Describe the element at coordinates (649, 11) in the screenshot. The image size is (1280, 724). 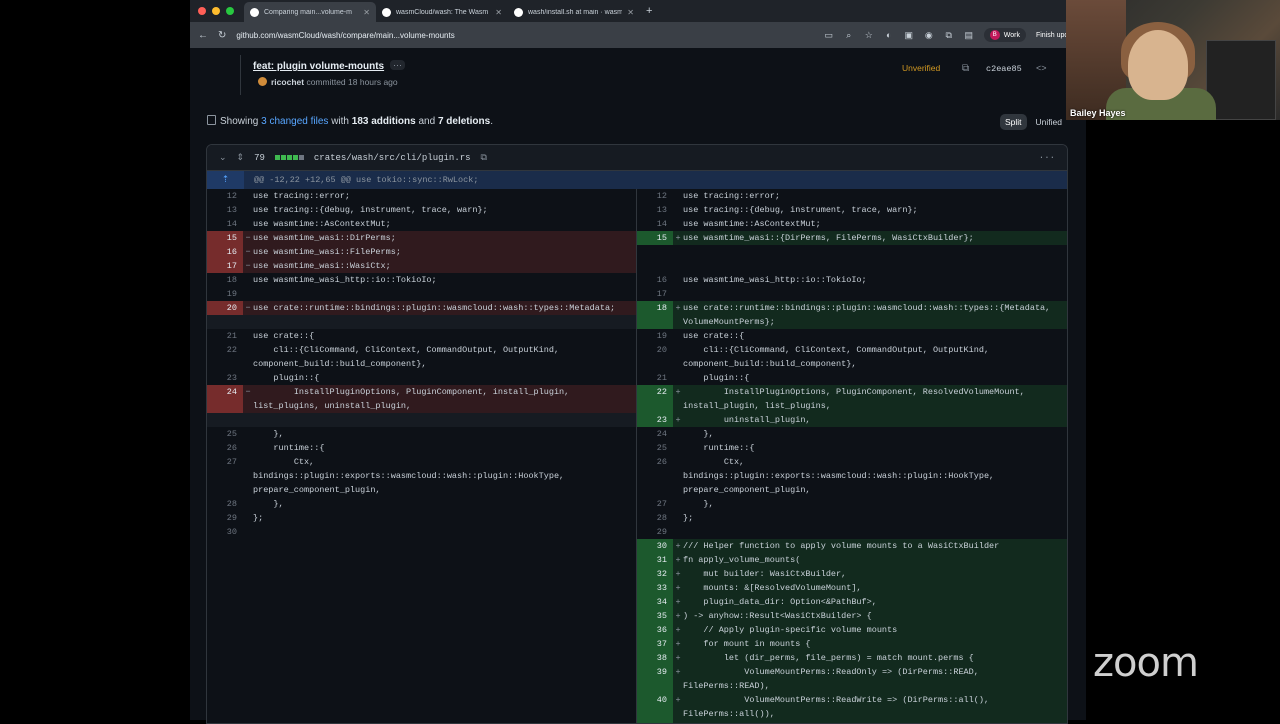
I see `new-tab-icon: +` at that location.